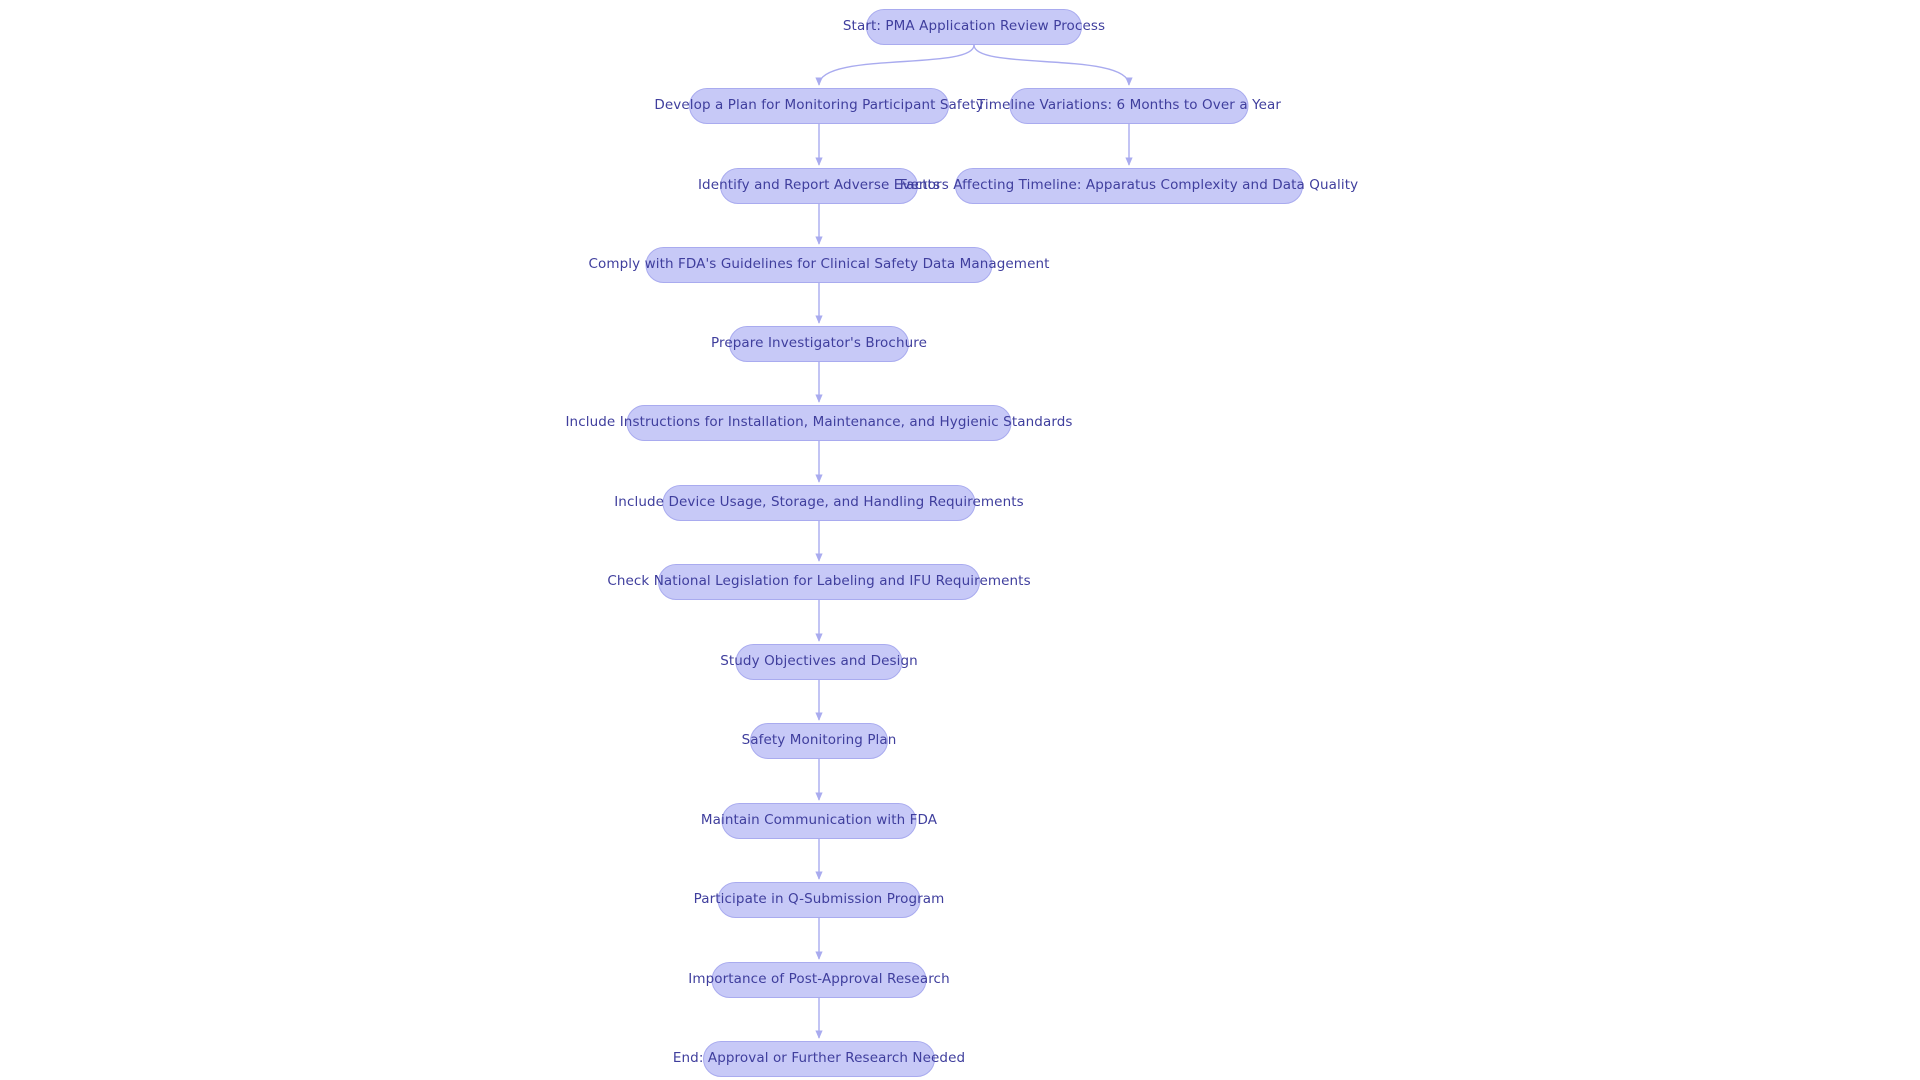 The width and height of the screenshot is (1920, 1080). I want to click on flow-node-maintain-communication-with-fda: Maintain Communication with FDA, so click(819, 821).